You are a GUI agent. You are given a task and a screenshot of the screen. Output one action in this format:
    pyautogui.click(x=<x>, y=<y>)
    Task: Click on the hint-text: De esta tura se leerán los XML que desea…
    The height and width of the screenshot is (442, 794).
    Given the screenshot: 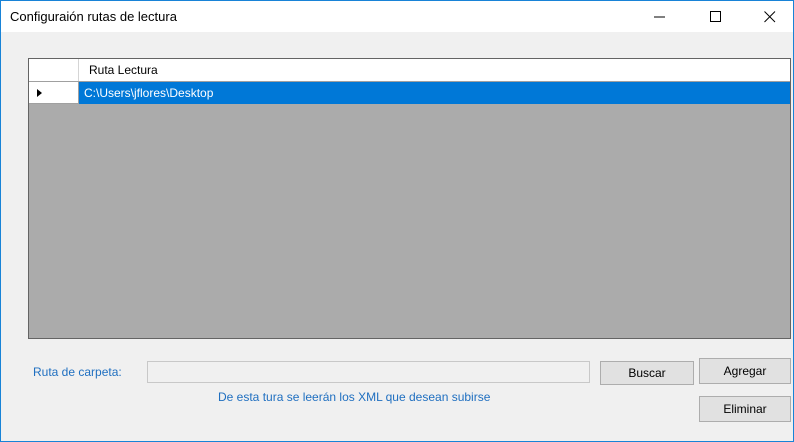 What is the action you would take?
    pyautogui.click(x=354, y=397)
    